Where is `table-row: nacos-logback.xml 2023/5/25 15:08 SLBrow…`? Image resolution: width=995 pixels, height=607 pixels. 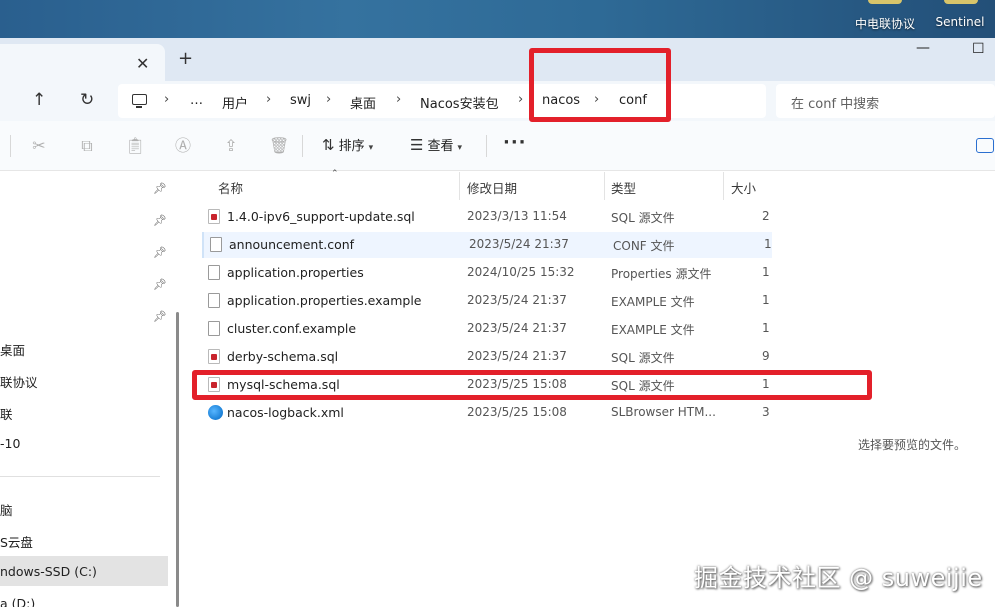 table-row: nacos-logback.xml 2023/5/25 15:08 SLBrow… is located at coordinates (487, 413).